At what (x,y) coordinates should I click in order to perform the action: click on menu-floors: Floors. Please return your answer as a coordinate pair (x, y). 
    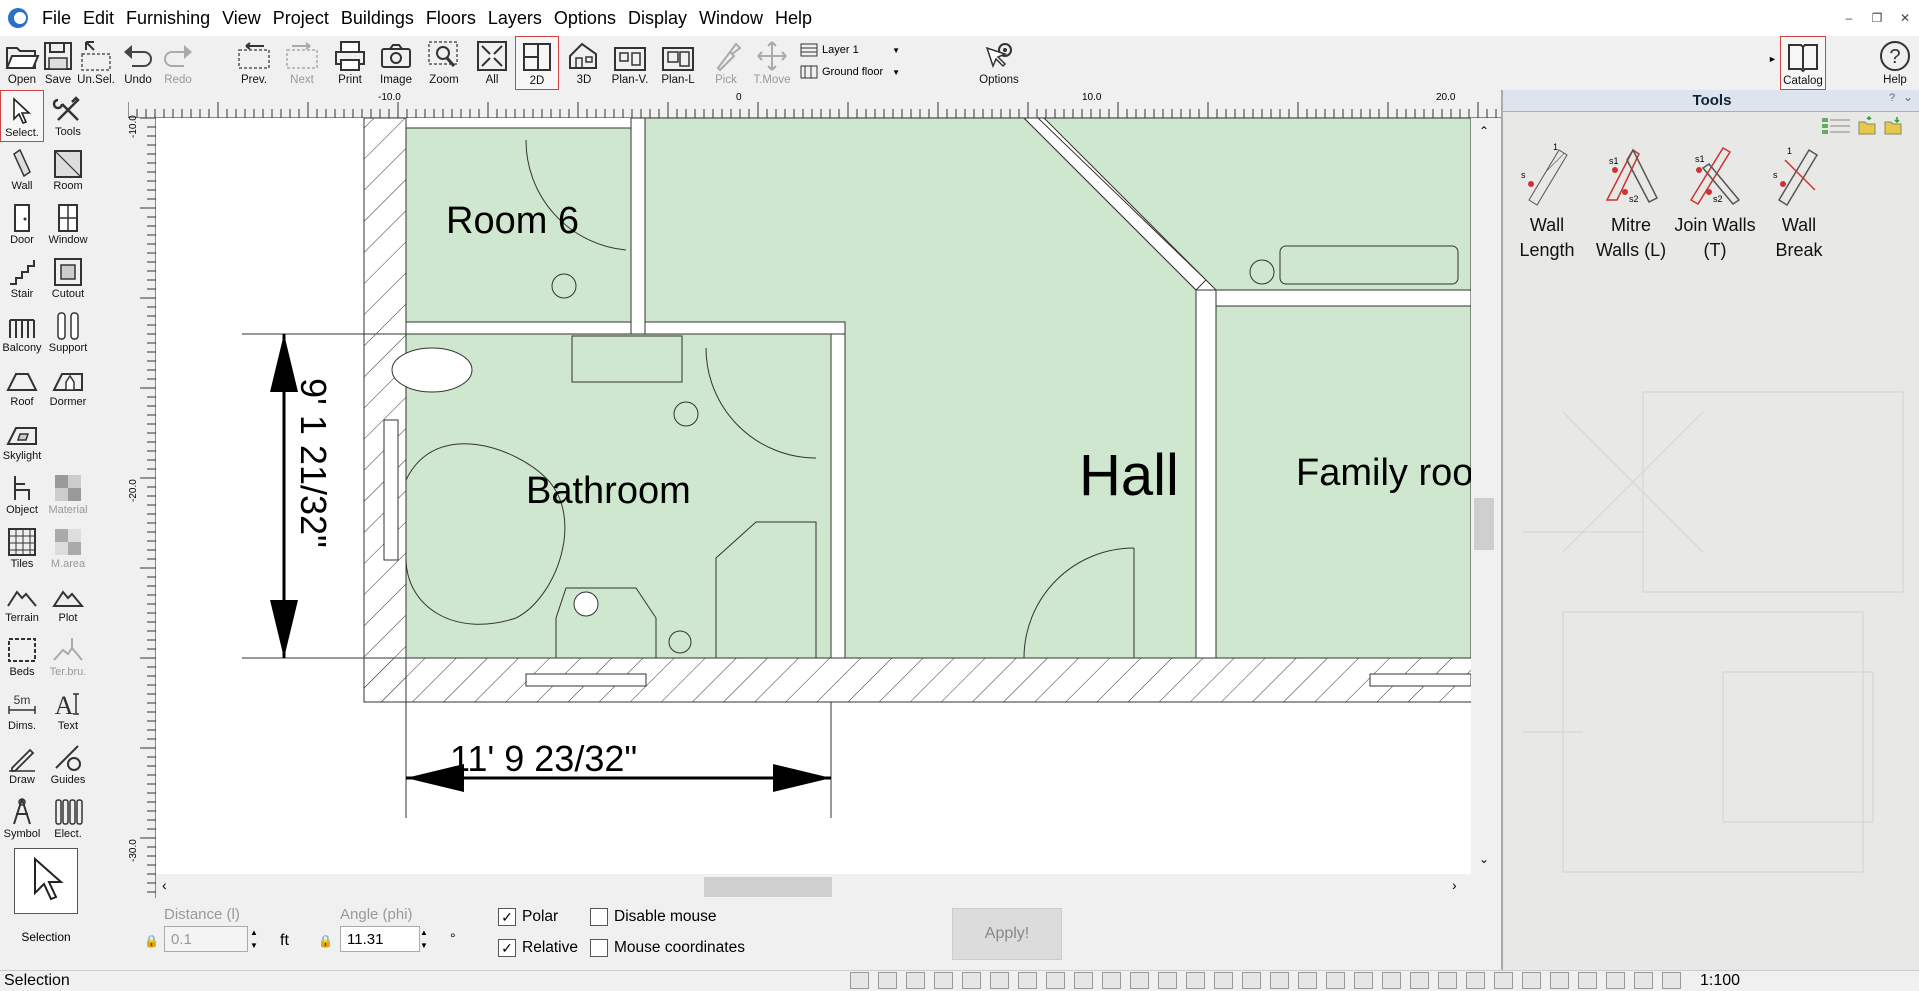
    Looking at the image, I should click on (451, 18).